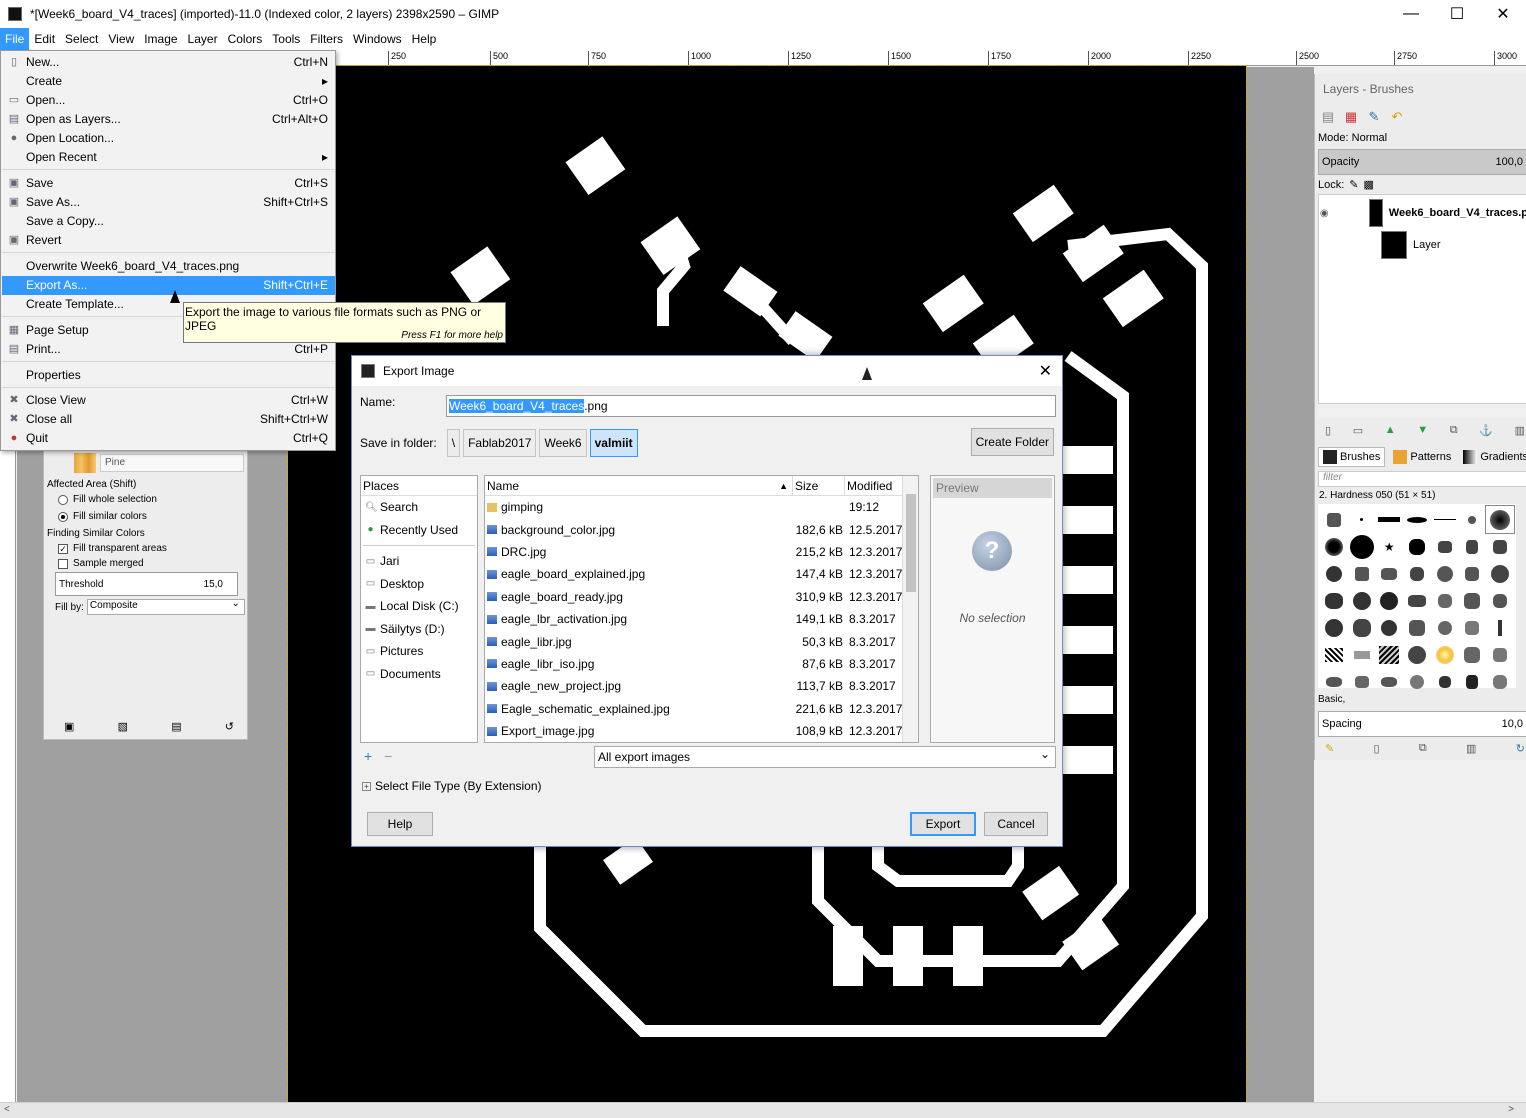  What do you see at coordinates (168, 81) in the screenshot?
I see `menu-item-create: Create ▸` at bounding box center [168, 81].